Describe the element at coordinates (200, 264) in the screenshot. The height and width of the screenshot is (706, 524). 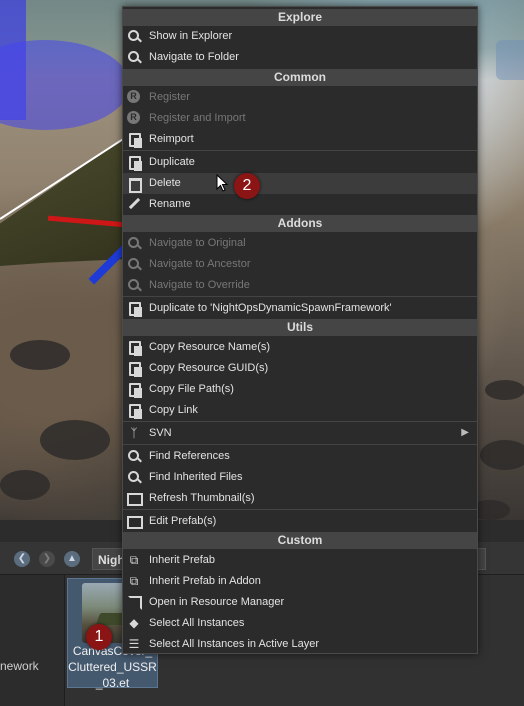
I see `menu-item-label: Navigate to Ancestor` at that location.